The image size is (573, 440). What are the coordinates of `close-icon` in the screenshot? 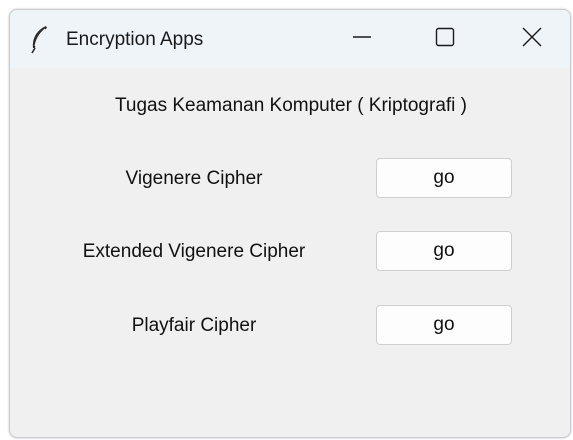 It's located at (532, 39).